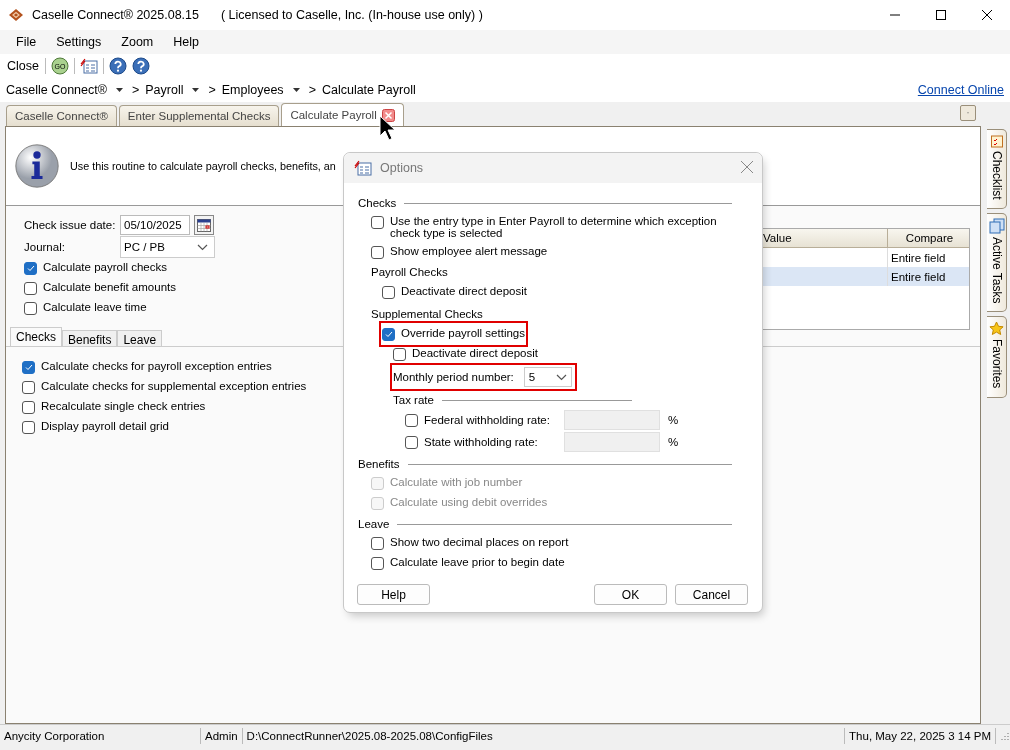 The width and height of the screenshot is (1010, 750). I want to click on tab: Leave, so click(140, 338).